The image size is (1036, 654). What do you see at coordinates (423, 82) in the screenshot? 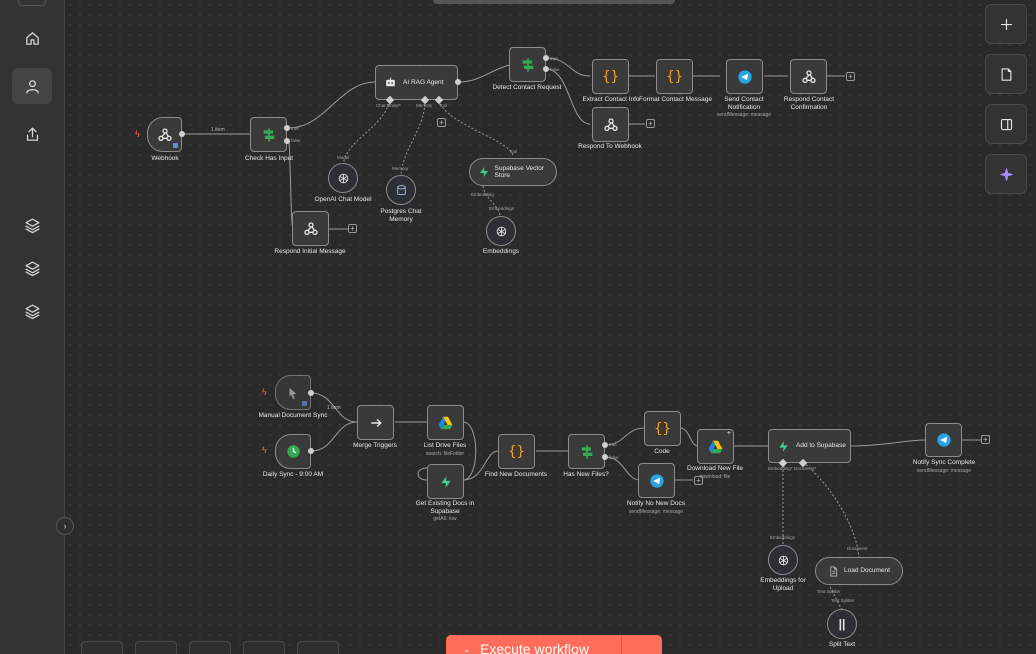
I see `node-label: AI RAG Agent` at bounding box center [423, 82].